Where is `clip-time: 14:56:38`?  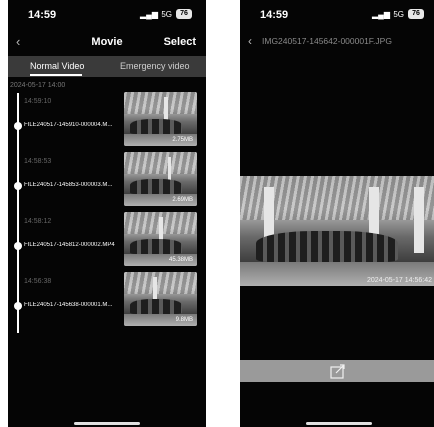
clip-time: 14:56:38 is located at coordinates (38, 281).